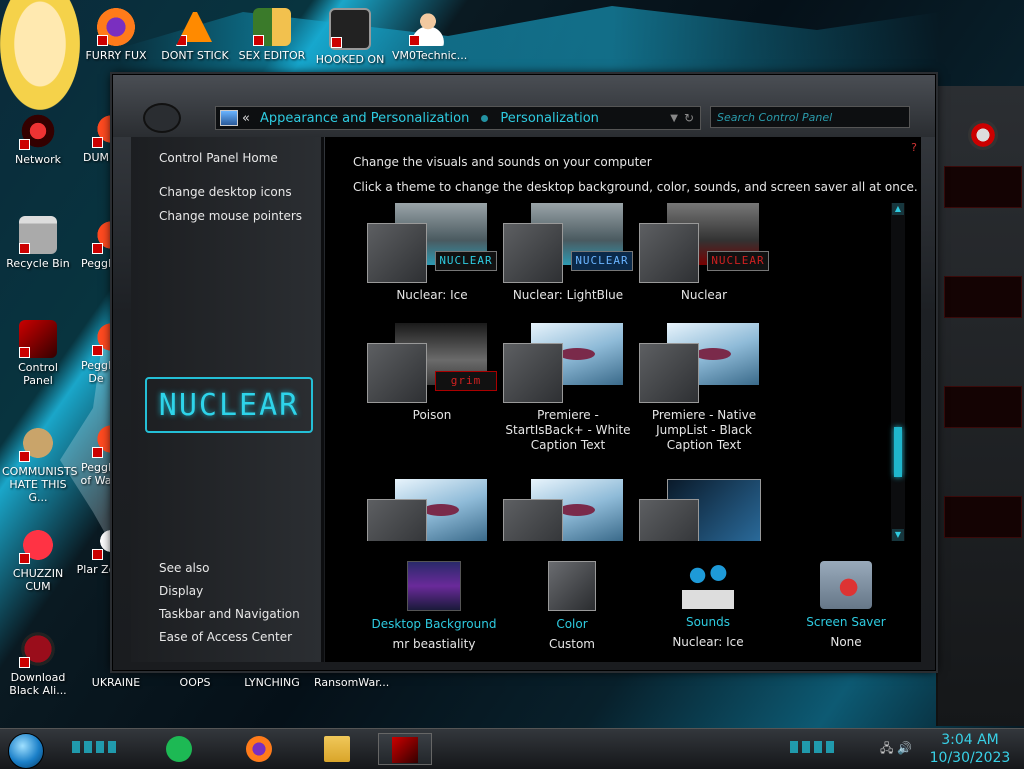 The image size is (1024, 769). I want to click on desktop-icon-control-panel: Control Panel, so click(38, 353).